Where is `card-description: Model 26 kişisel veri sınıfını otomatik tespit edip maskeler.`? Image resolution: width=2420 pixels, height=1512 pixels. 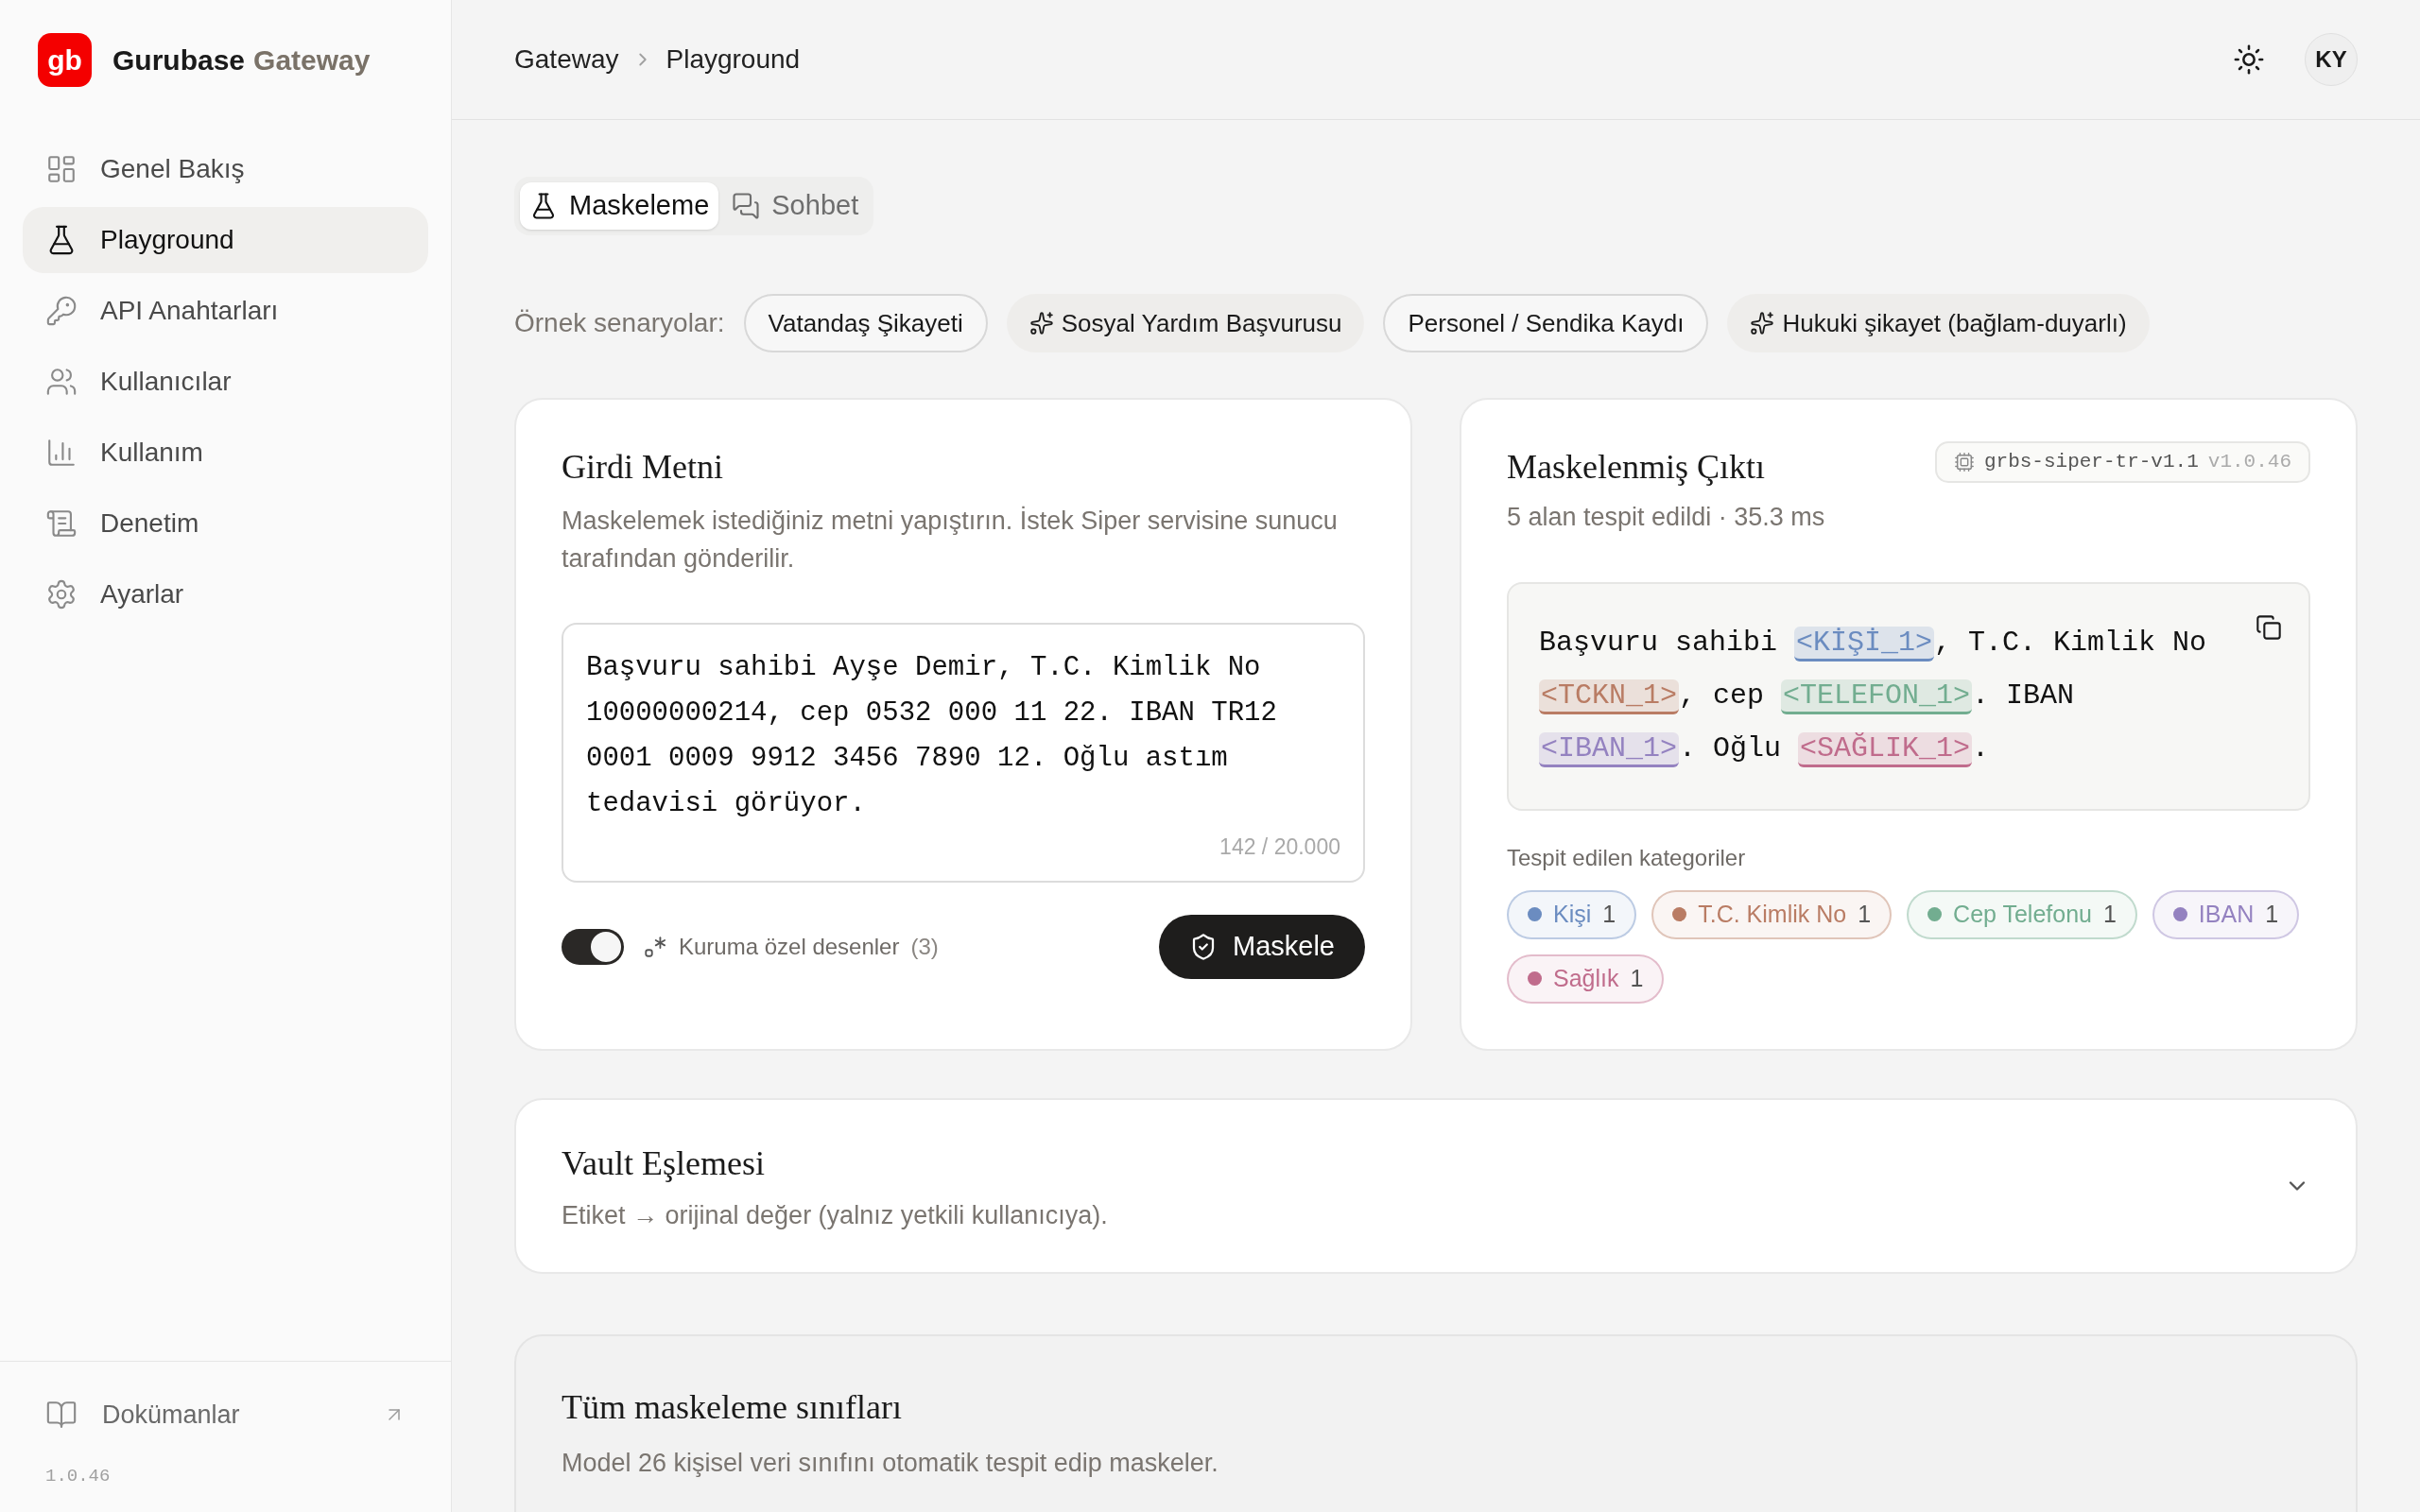 card-description: Model 26 kişisel veri sınıfını otomatik tespit edip maskeler. is located at coordinates (890, 1463).